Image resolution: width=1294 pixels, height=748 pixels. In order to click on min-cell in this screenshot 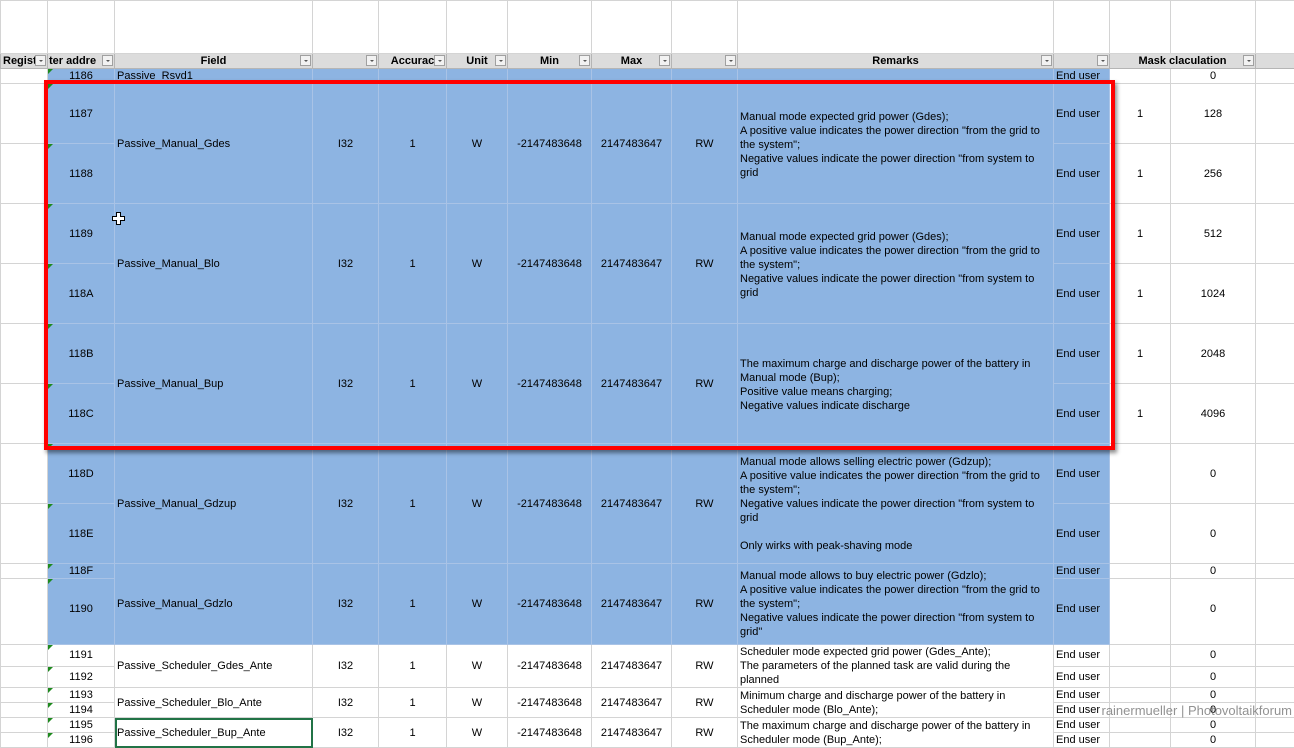, I will do `click(550, 76)`.